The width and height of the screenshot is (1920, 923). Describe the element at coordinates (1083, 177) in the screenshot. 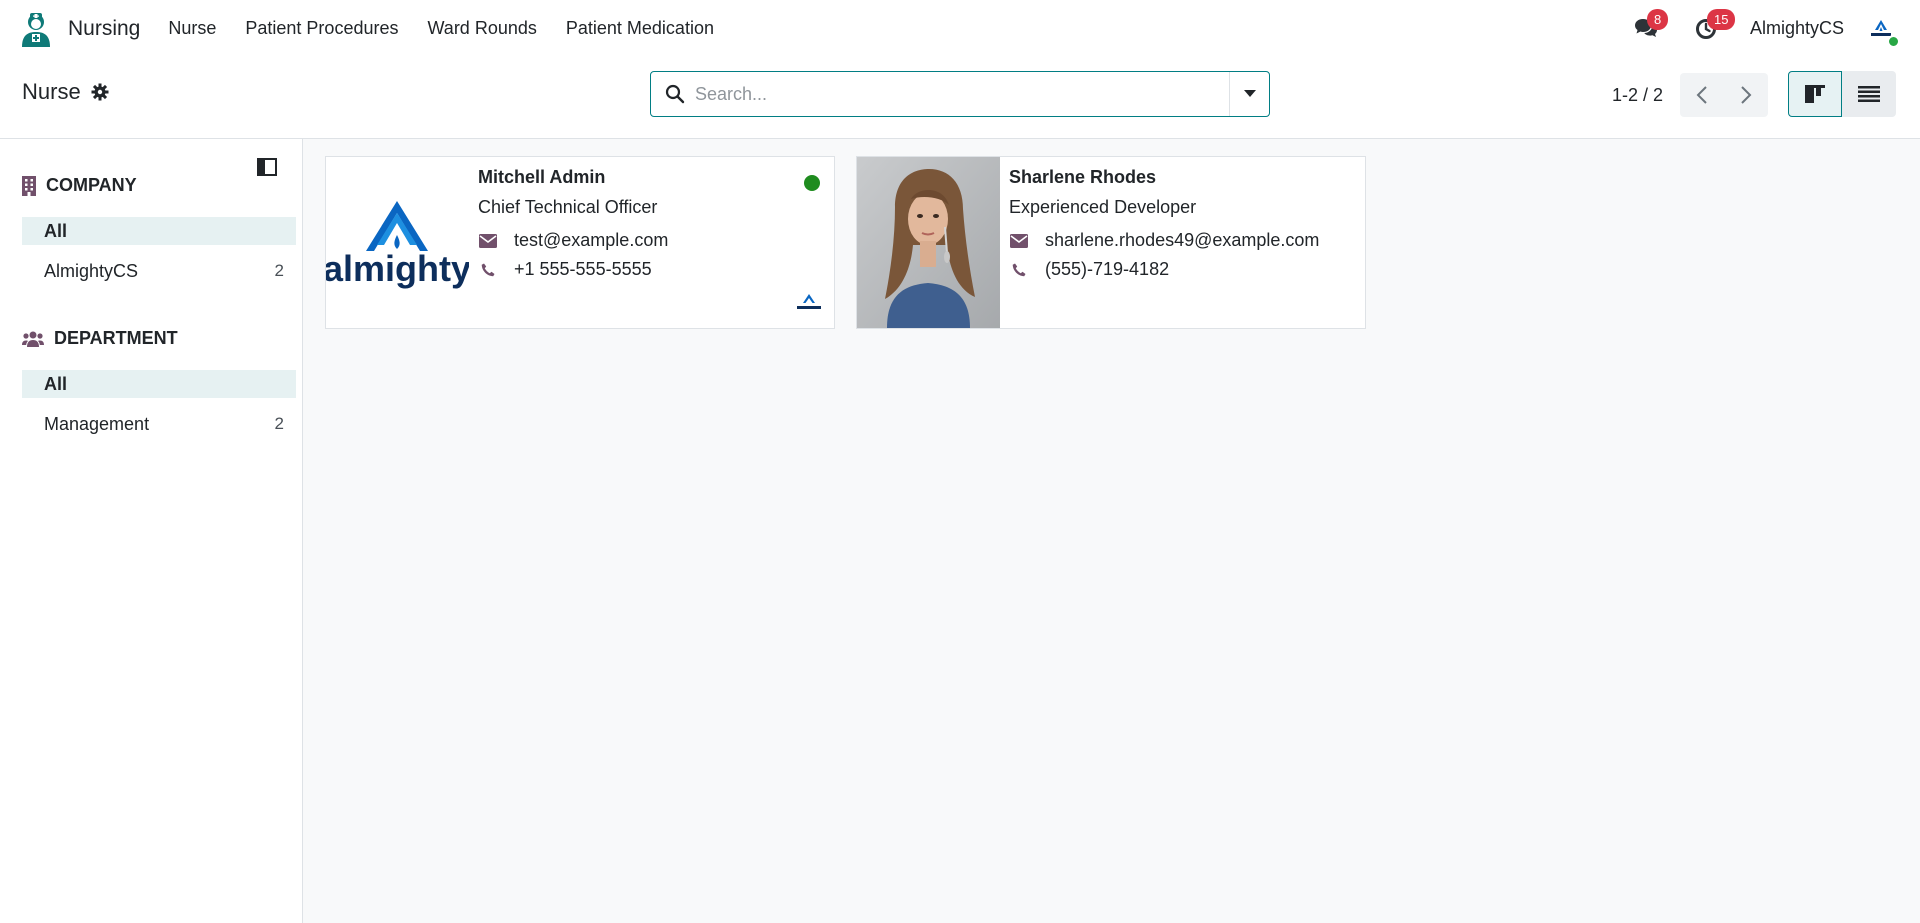

I see `employee-name: Sharlene Rhodes` at that location.